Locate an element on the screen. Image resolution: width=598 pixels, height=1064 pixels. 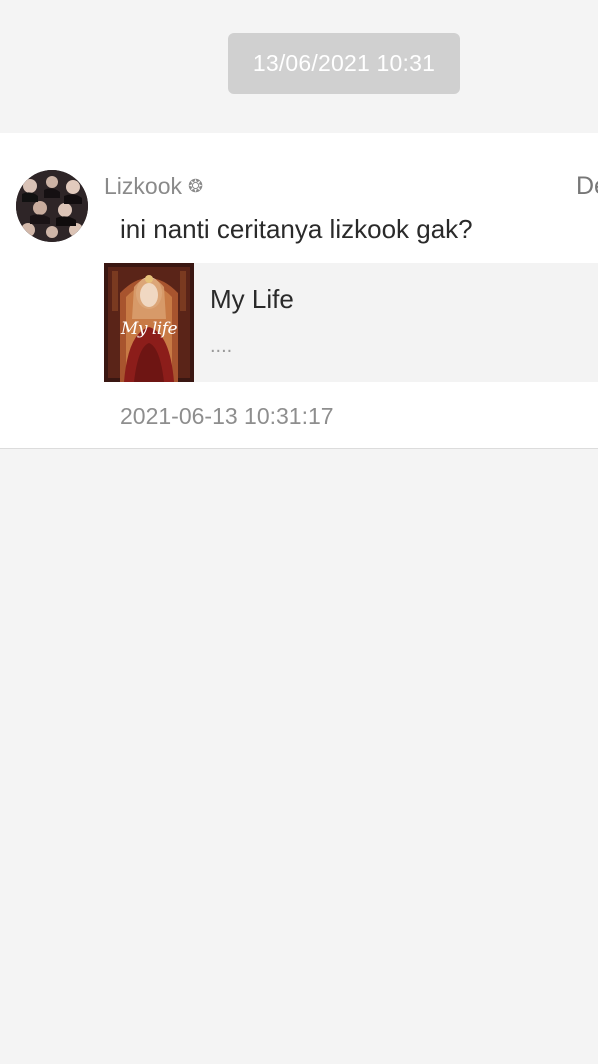
comment-date: 2021-06-13 10:31:17 is located at coordinates (227, 416).